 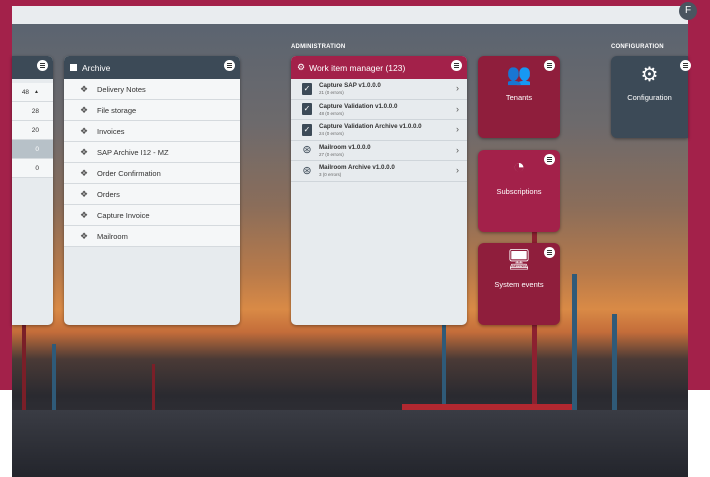 What do you see at coordinates (96, 67) in the screenshot?
I see `archive-title: Archive` at bounding box center [96, 67].